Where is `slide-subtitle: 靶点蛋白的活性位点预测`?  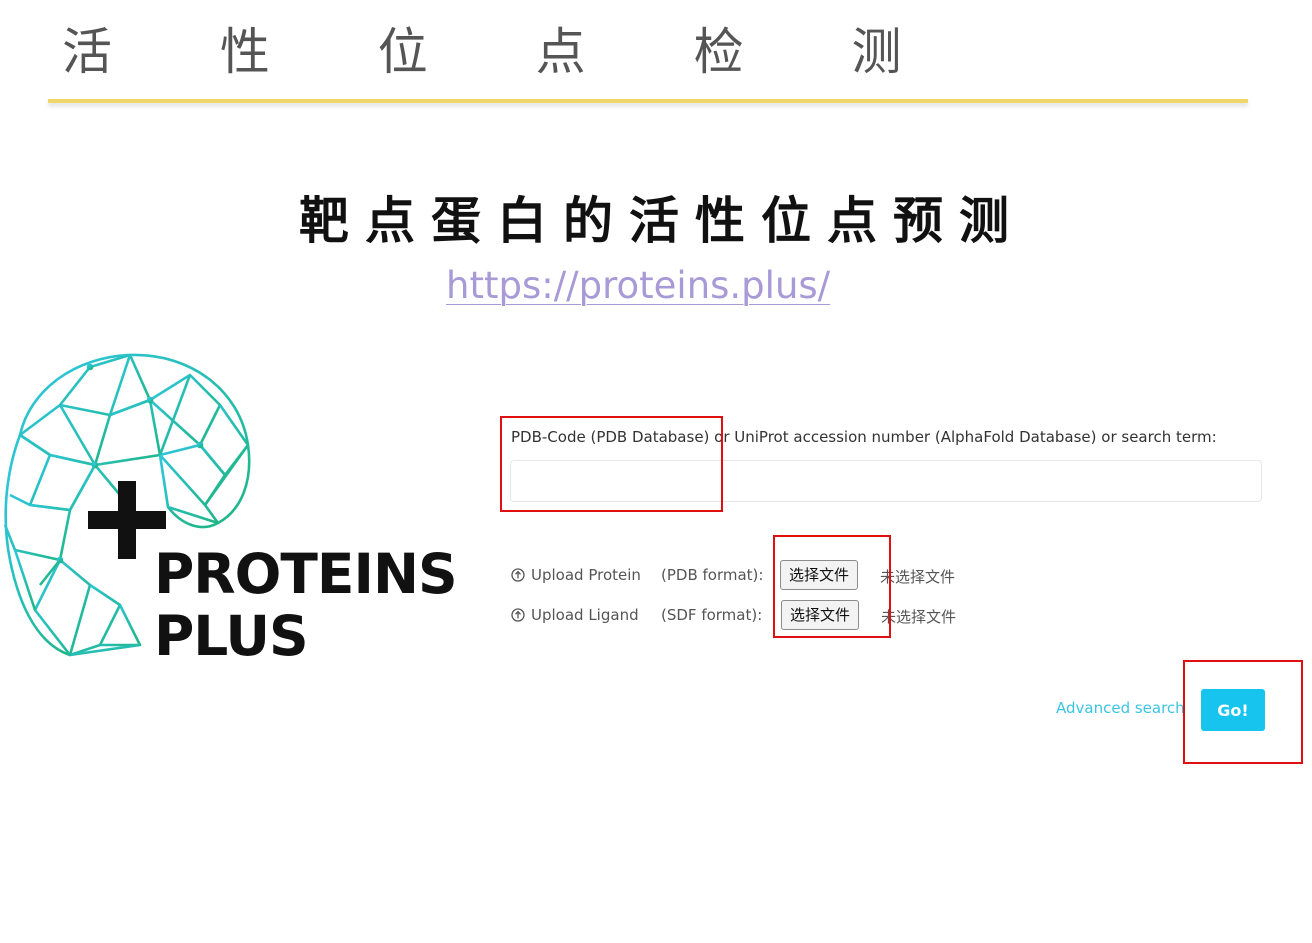 slide-subtitle: 靶点蛋白的活性位点预测 is located at coordinates (662, 220).